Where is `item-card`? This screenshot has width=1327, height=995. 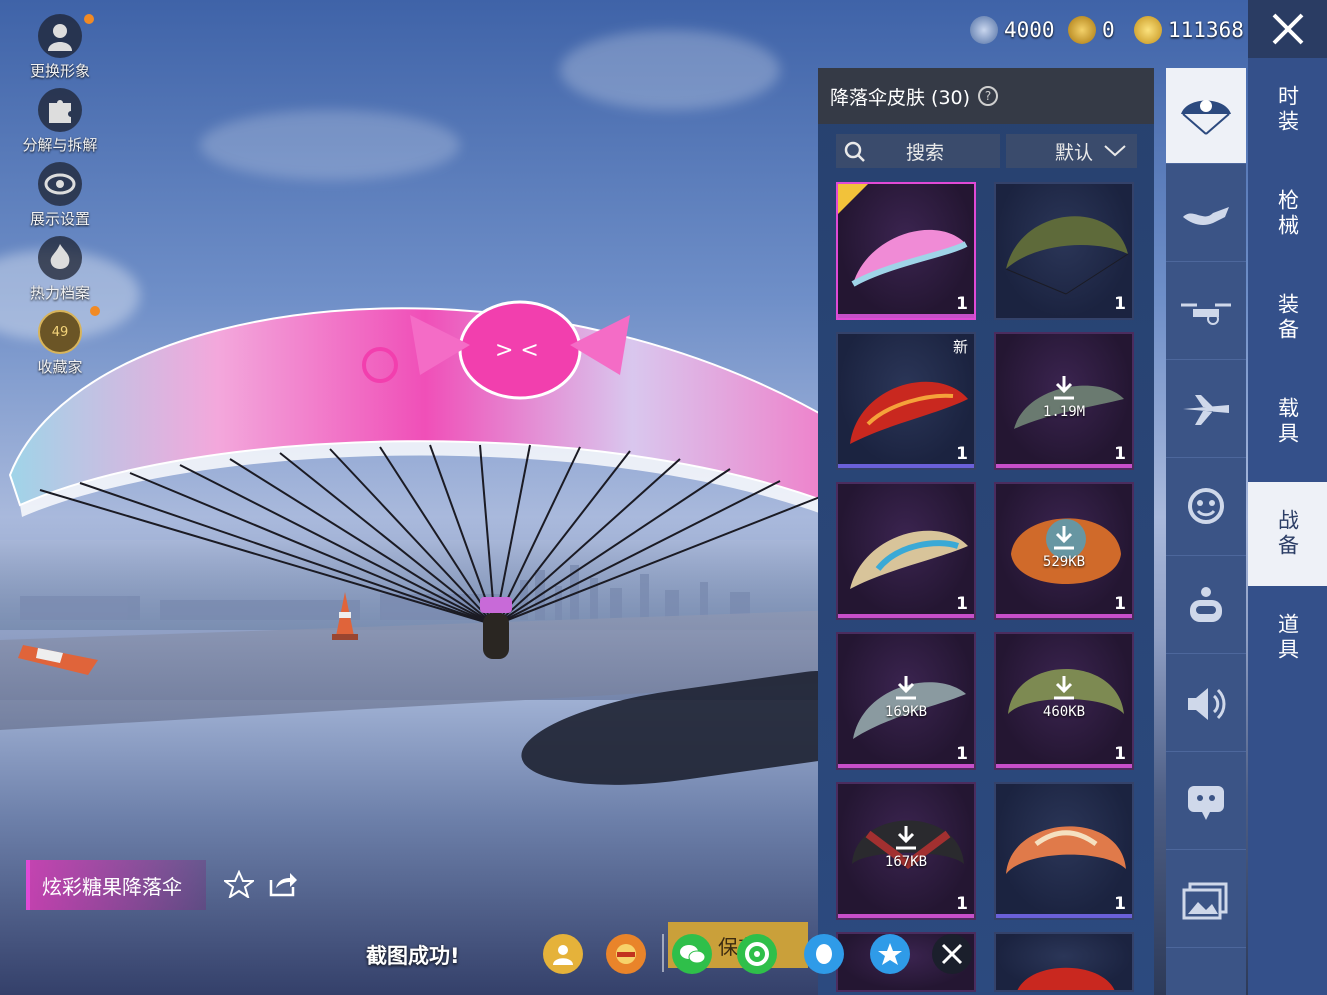 item-card is located at coordinates (1064, 962).